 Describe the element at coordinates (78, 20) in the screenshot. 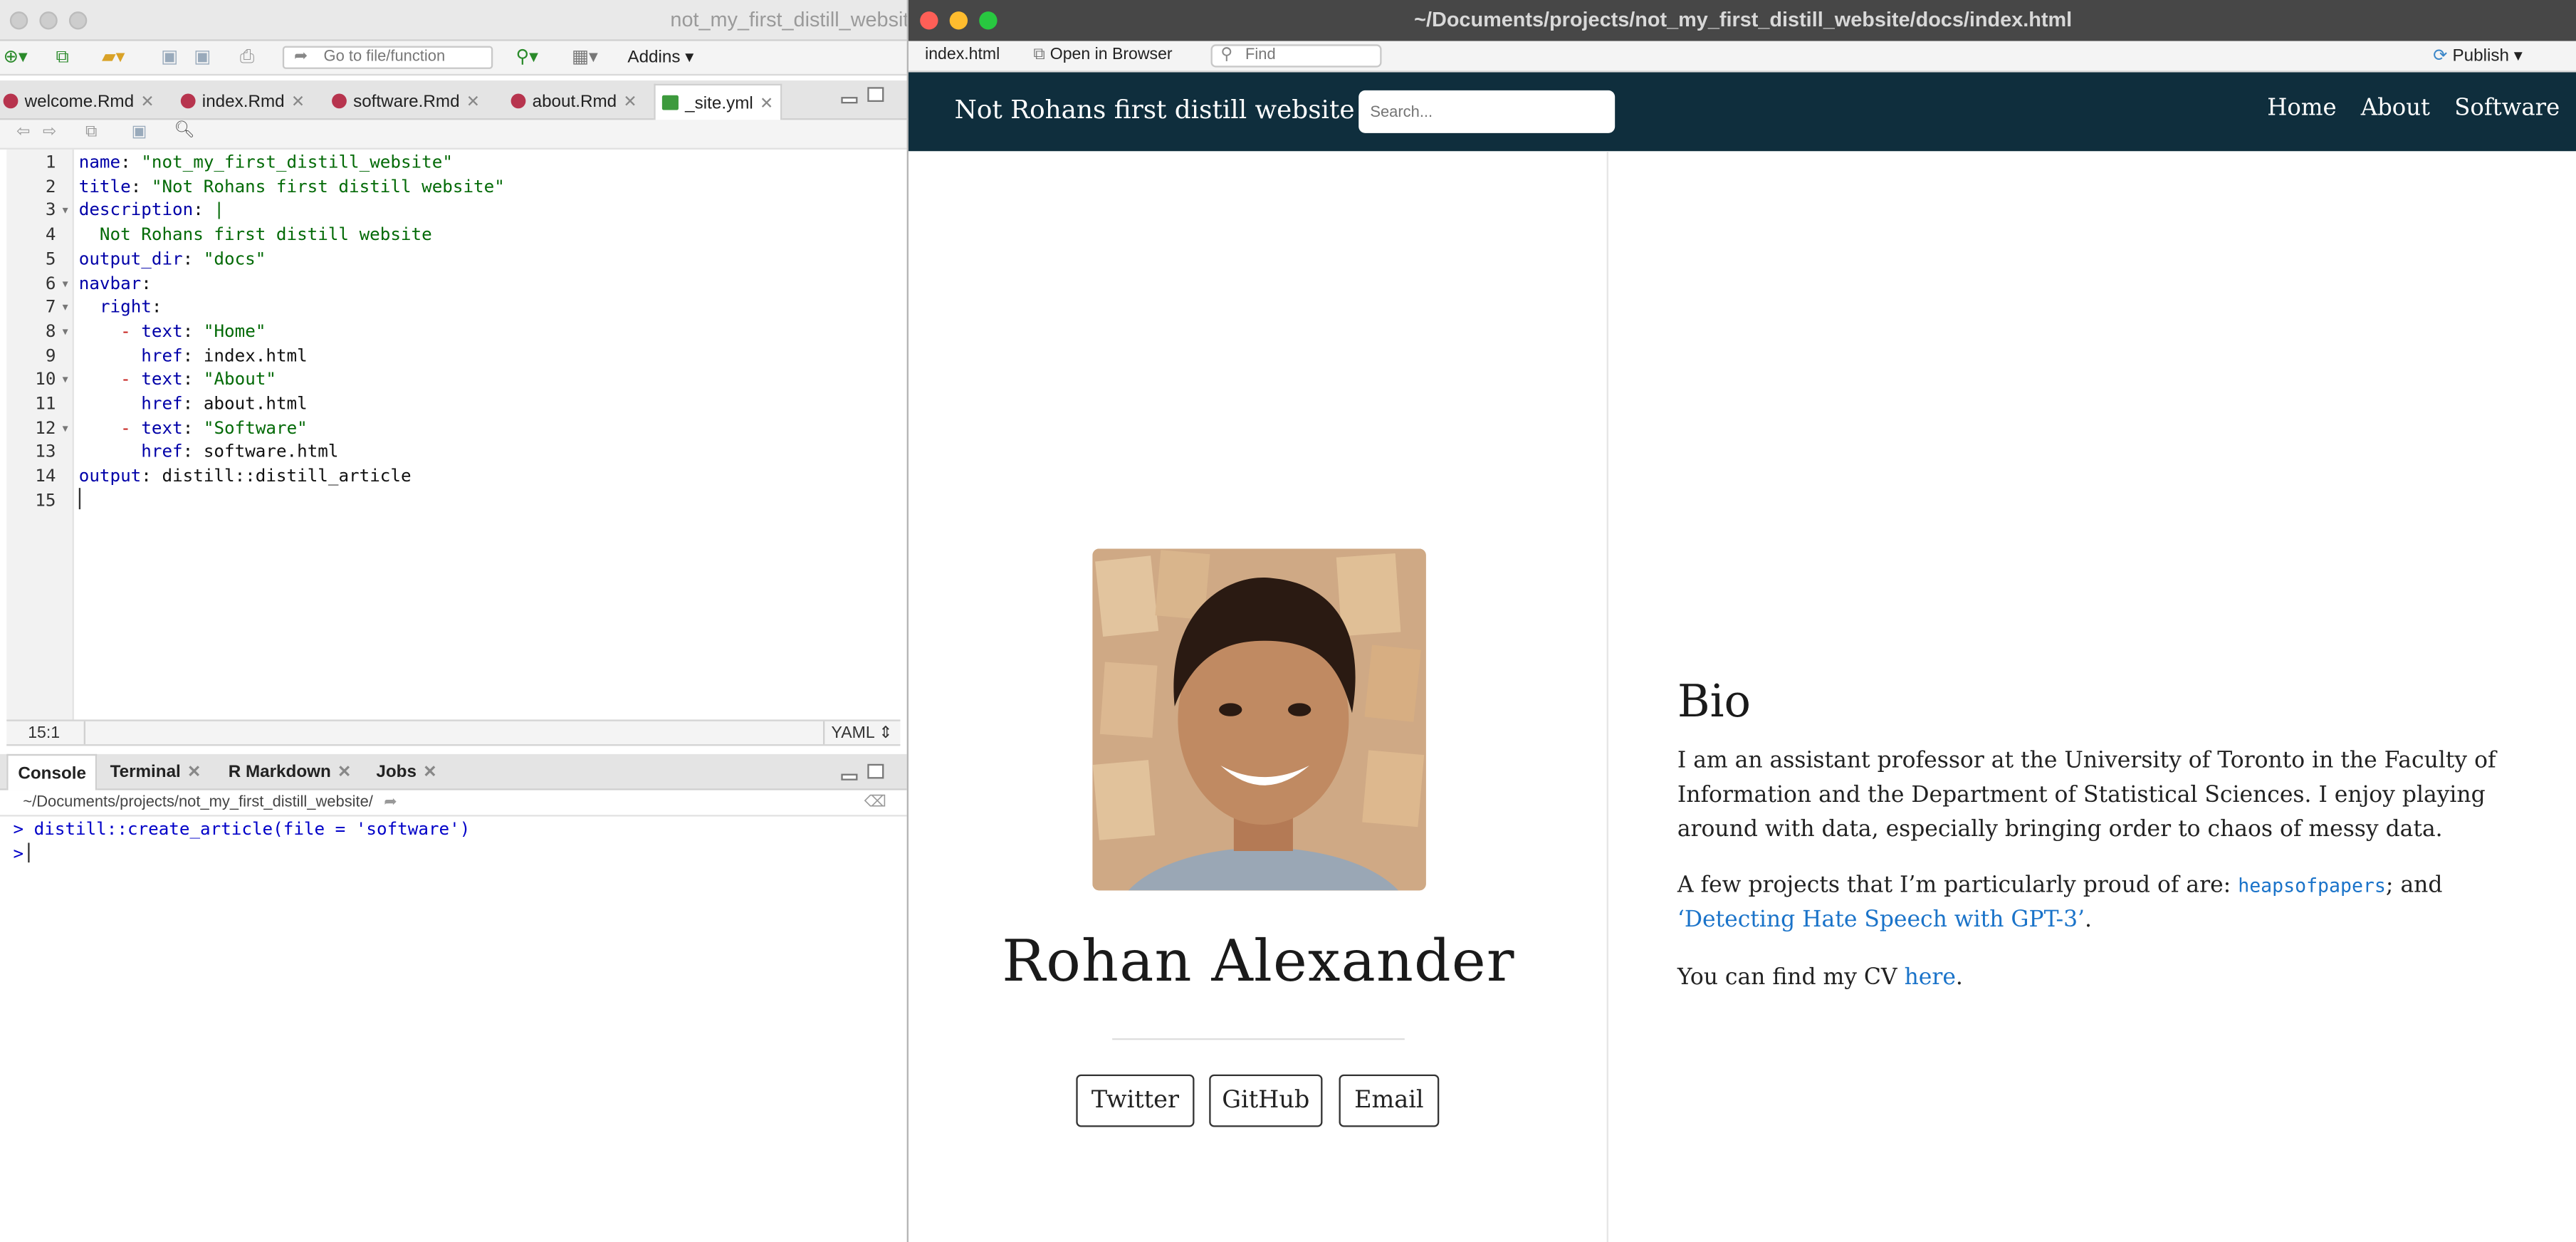

I see `zoom-window-button` at that location.